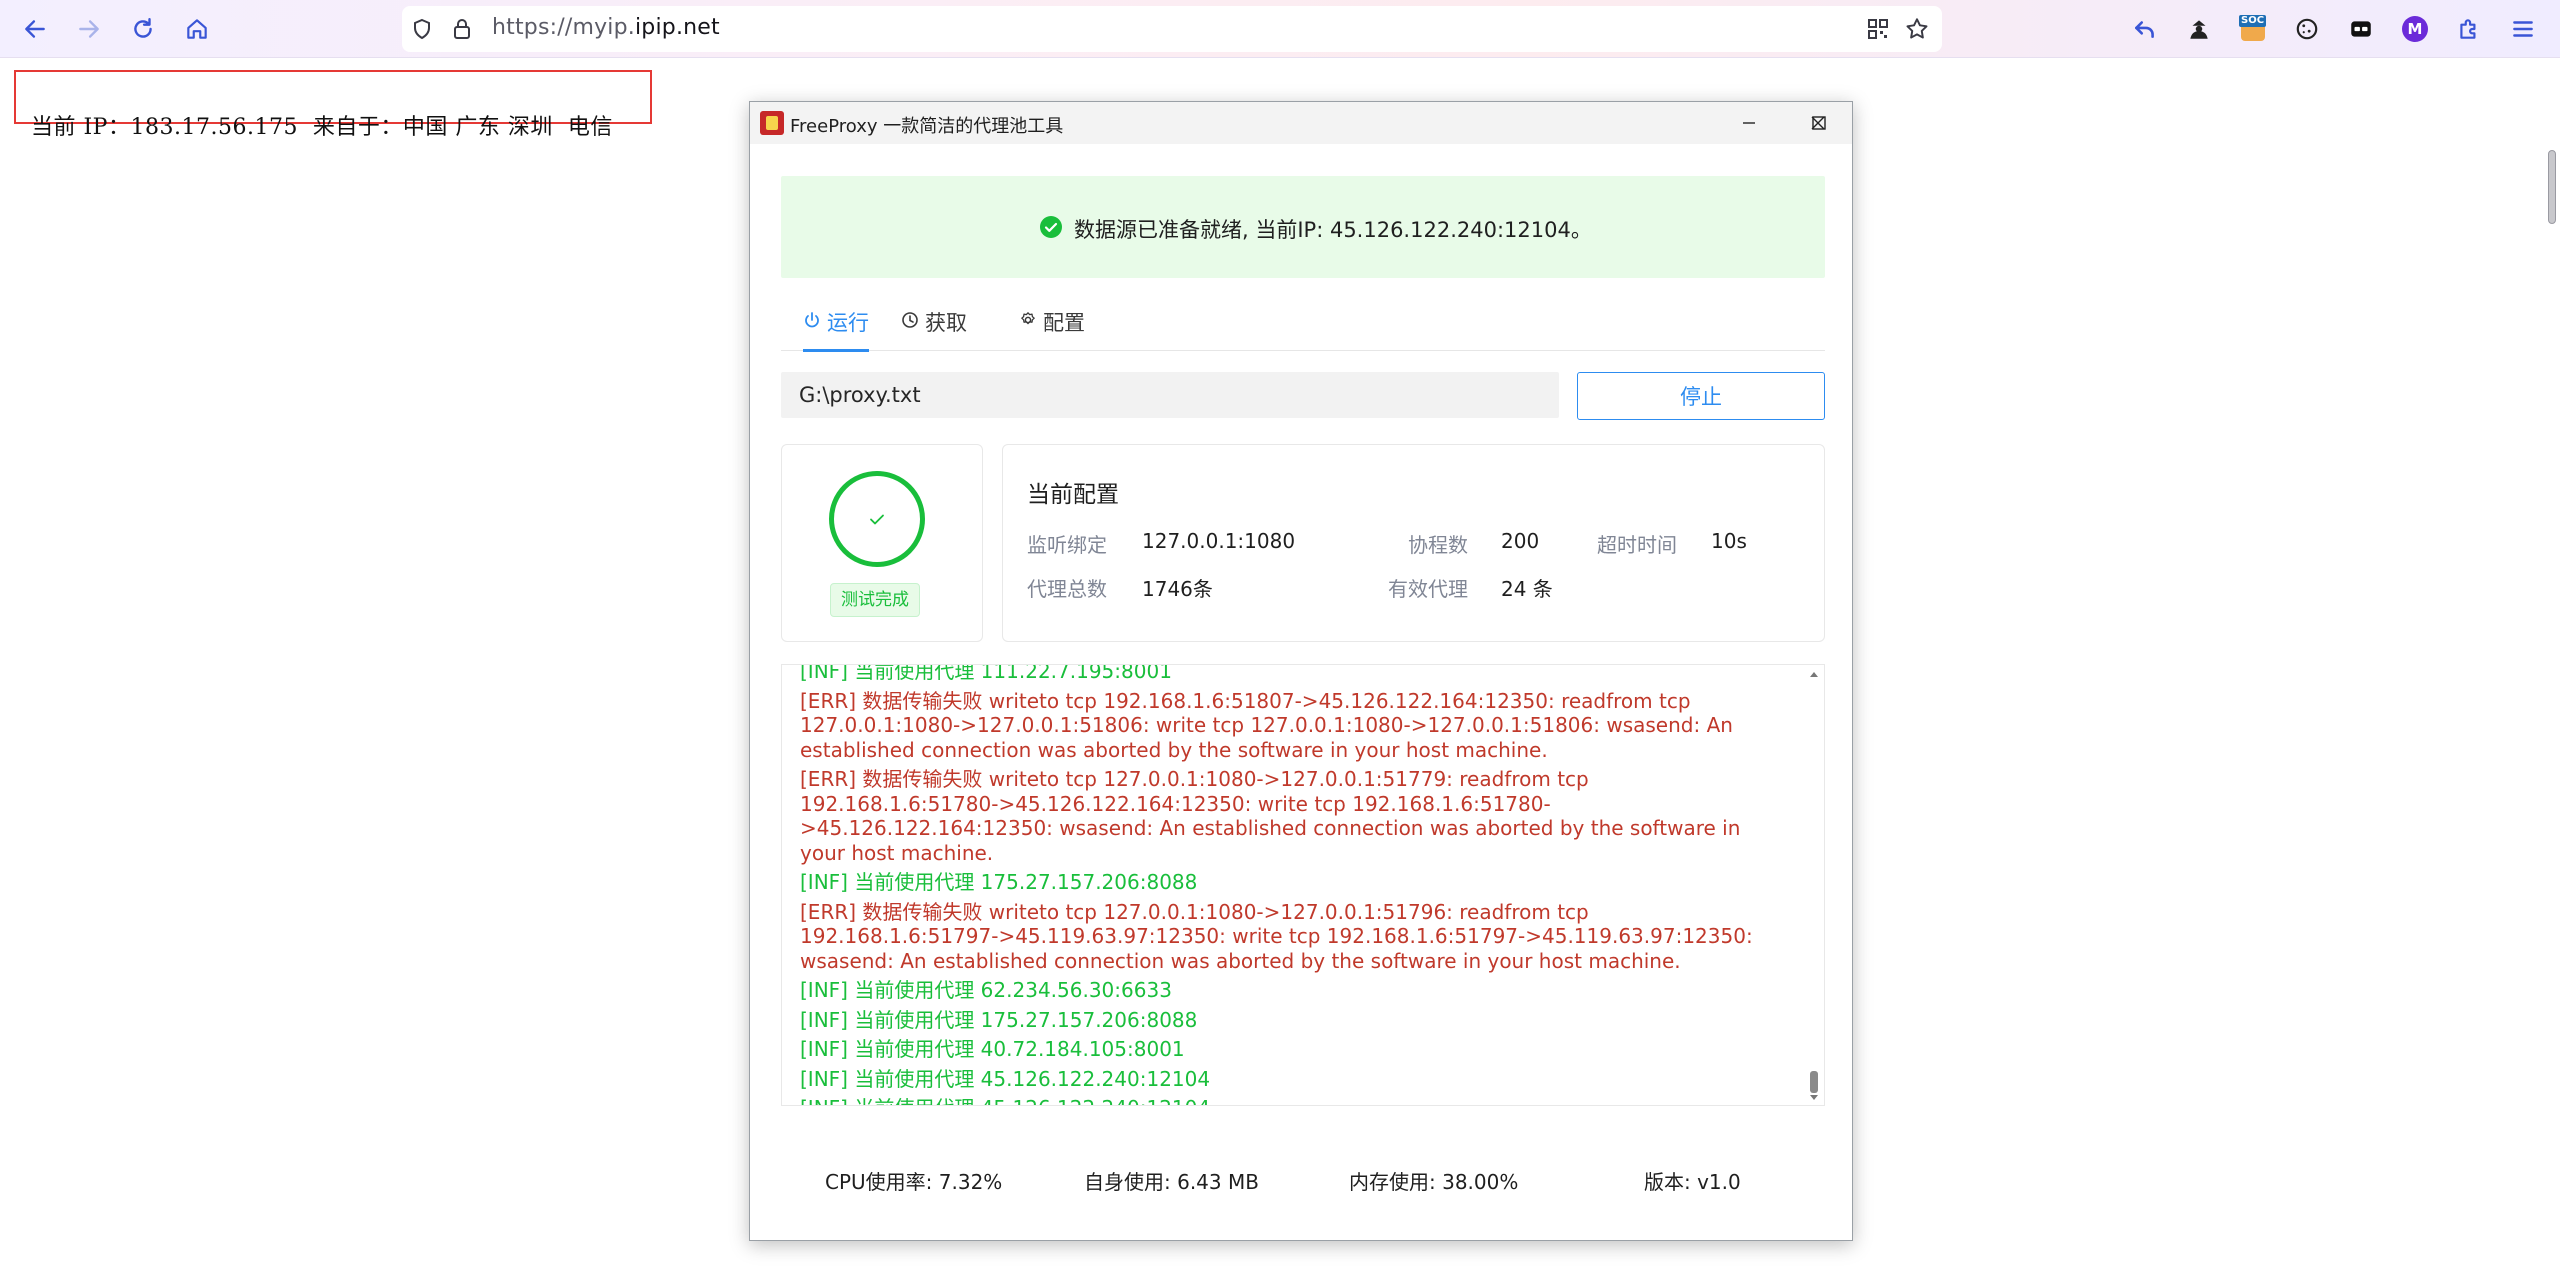 The width and height of the screenshot is (2560, 1267). What do you see at coordinates (1170, 395) in the screenshot?
I see `proxy-file-path-input: G:\proxy.txt` at bounding box center [1170, 395].